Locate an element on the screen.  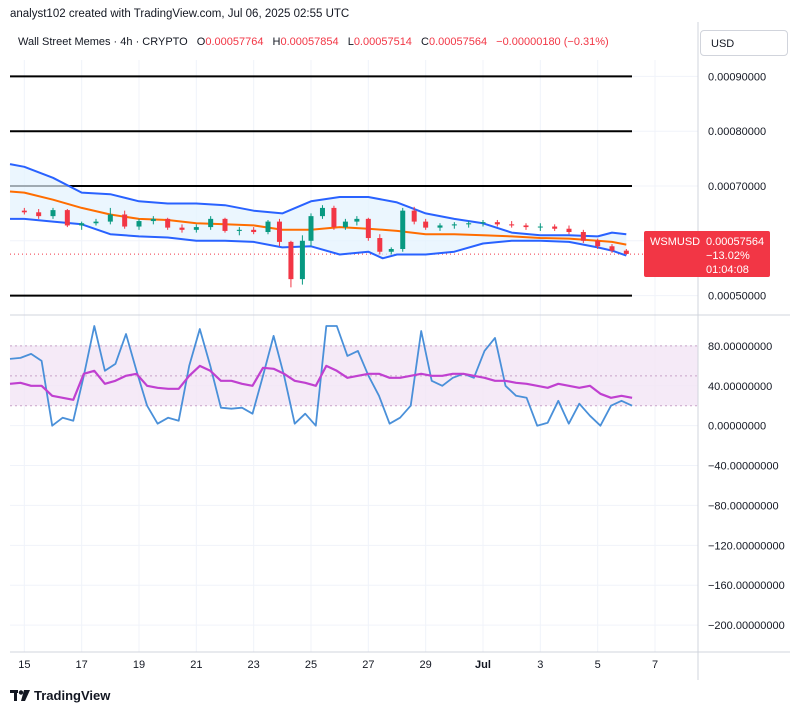
badge-ticker: WSMUSD is located at coordinates (675, 242).